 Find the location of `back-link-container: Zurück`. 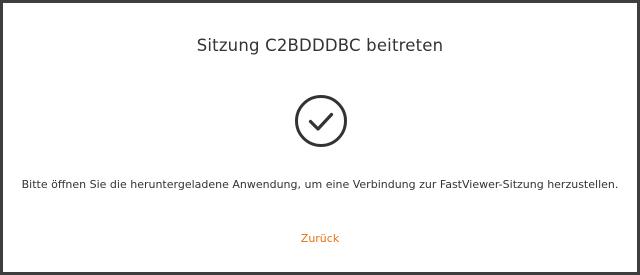

back-link-container: Zurück is located at coordinates (320, 238).